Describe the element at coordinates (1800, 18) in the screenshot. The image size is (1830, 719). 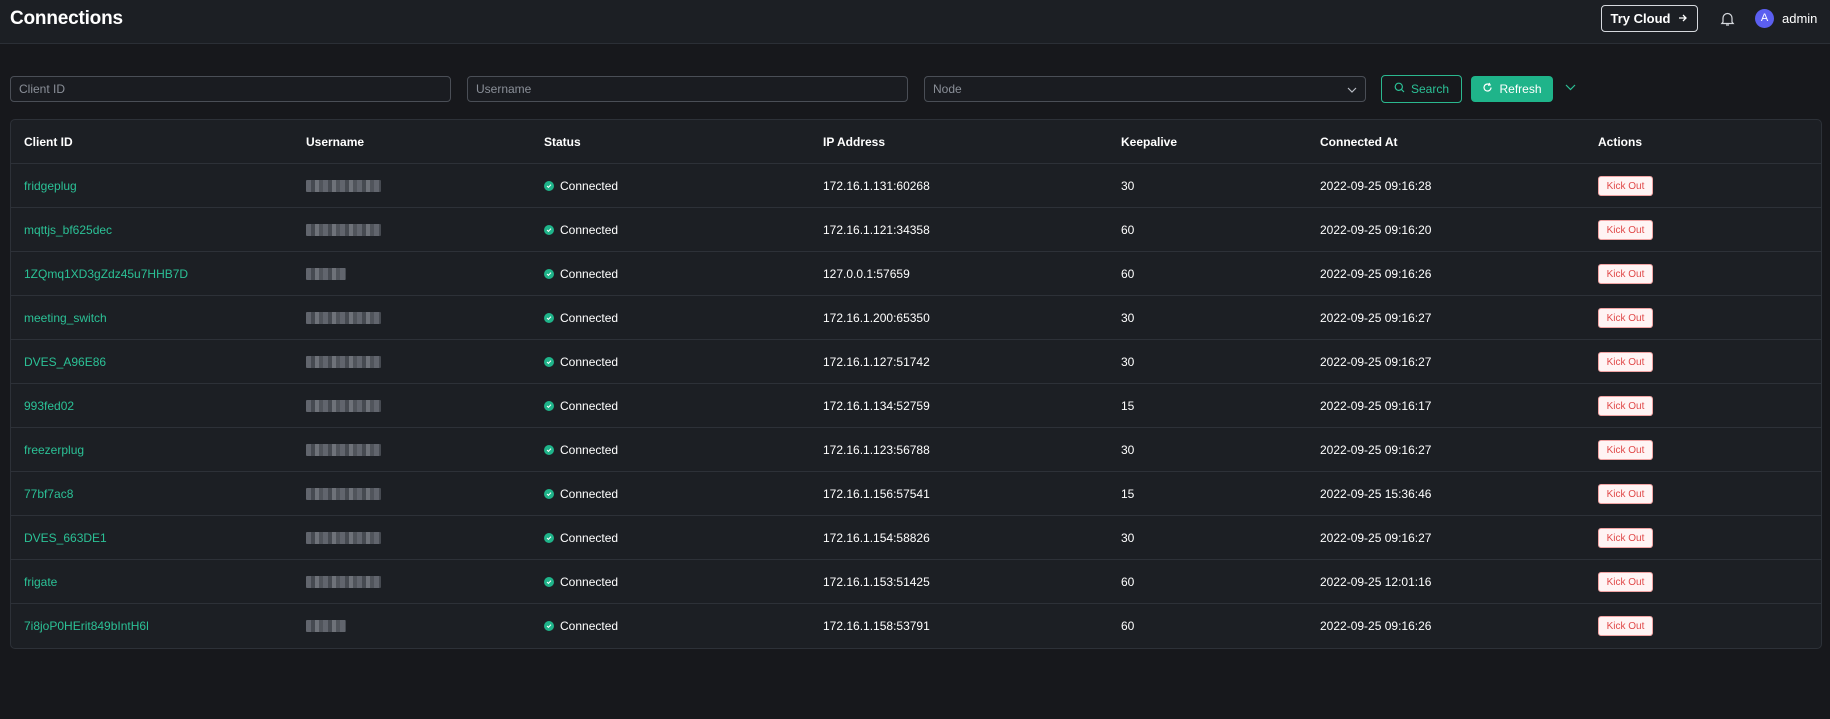
I see `user-name: admin` at that location.